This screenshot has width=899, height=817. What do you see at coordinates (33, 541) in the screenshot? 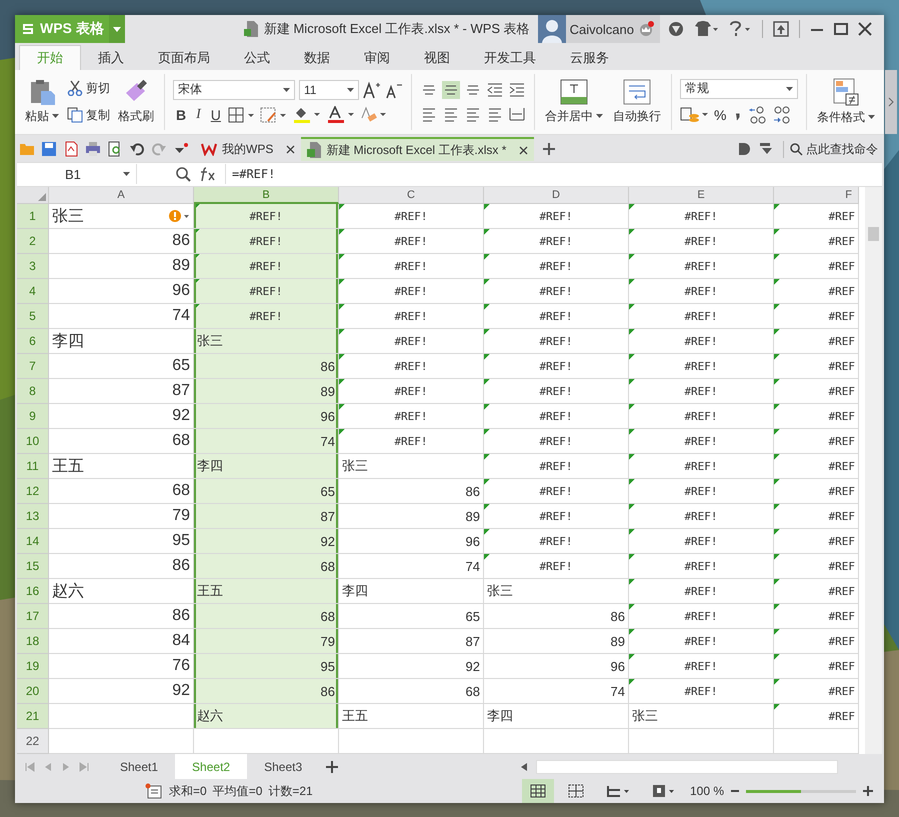
I see `row-header: 14` at bounding box center [33, 541].